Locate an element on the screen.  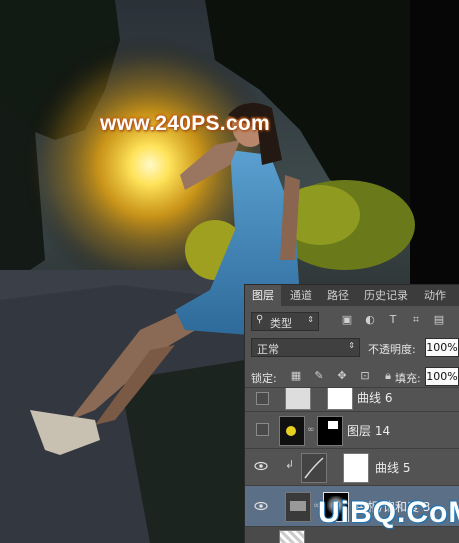
layer-name: 图层 14 is located at coordinates (369, 431).